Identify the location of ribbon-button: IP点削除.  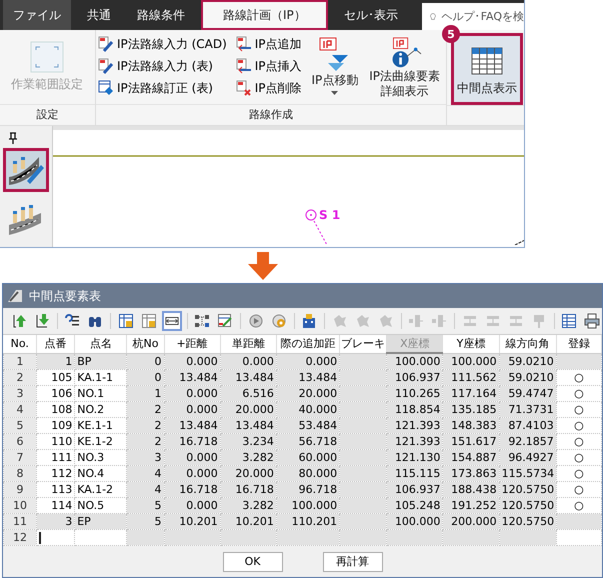
(270, 88).